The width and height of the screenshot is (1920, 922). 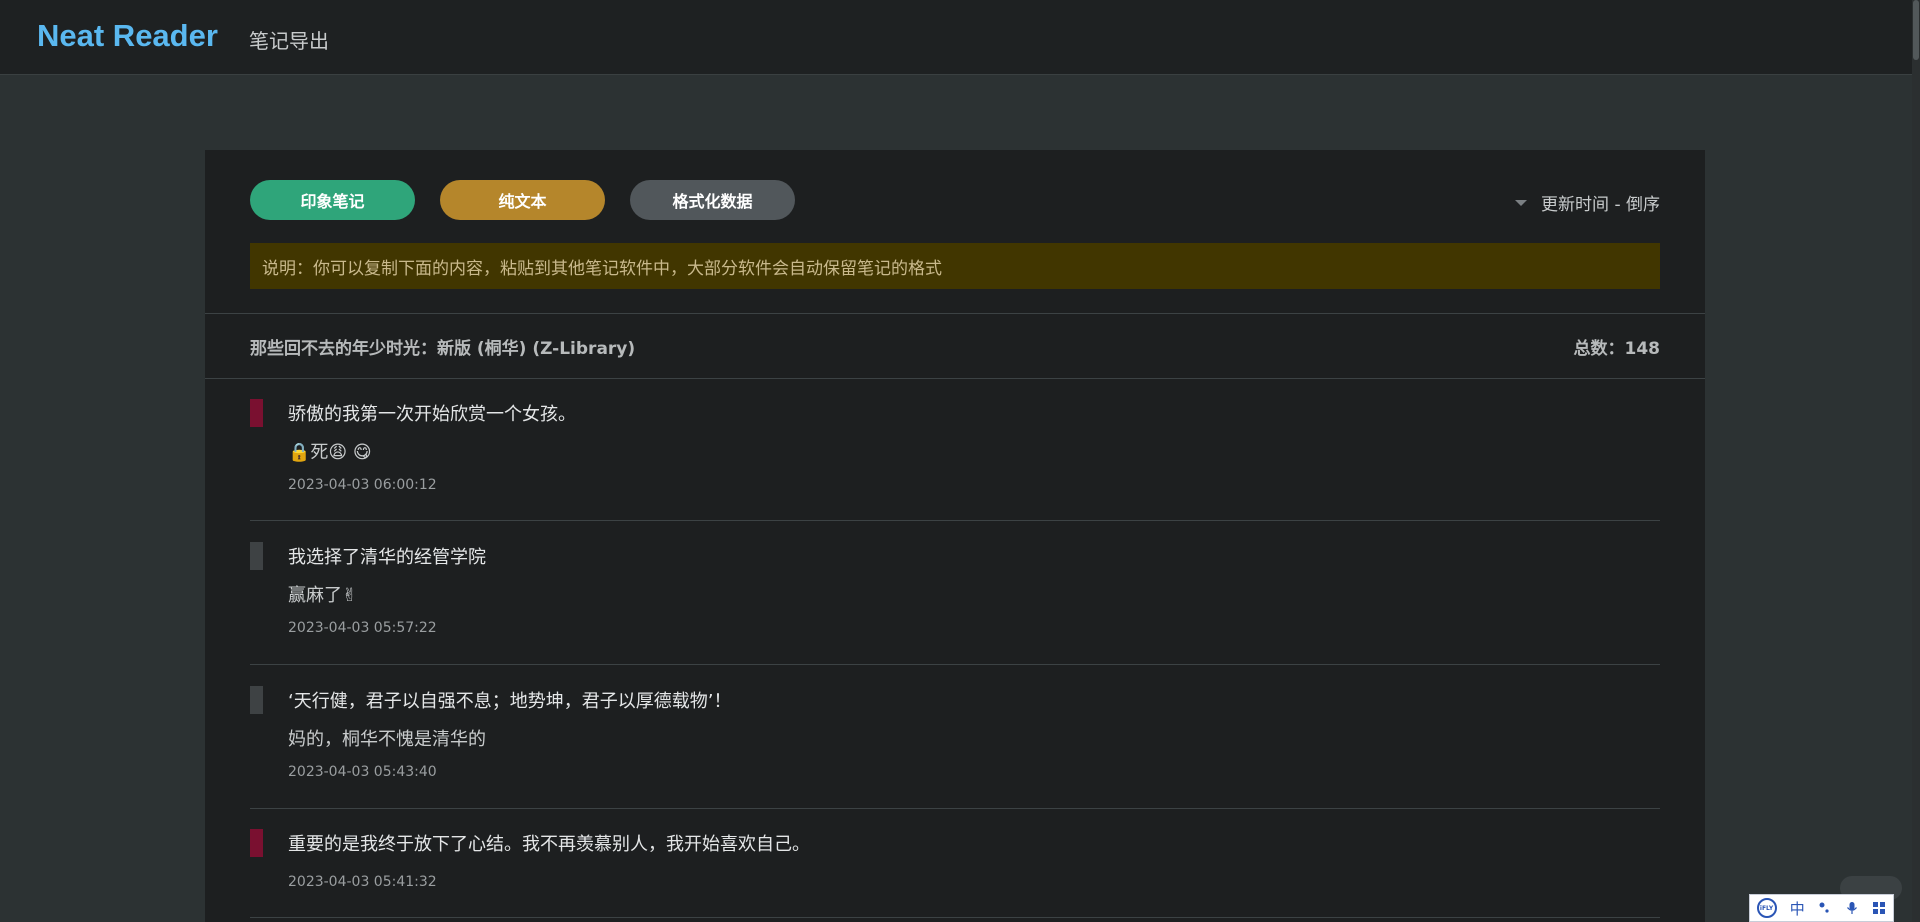 What do you see at coordinates (549, 844) in the screenshot?
I see `note-quote: 重要的是我终于放下了心结。我不再羡慕别人，我开始喜欢自己。` at bounding box center [549, 844].